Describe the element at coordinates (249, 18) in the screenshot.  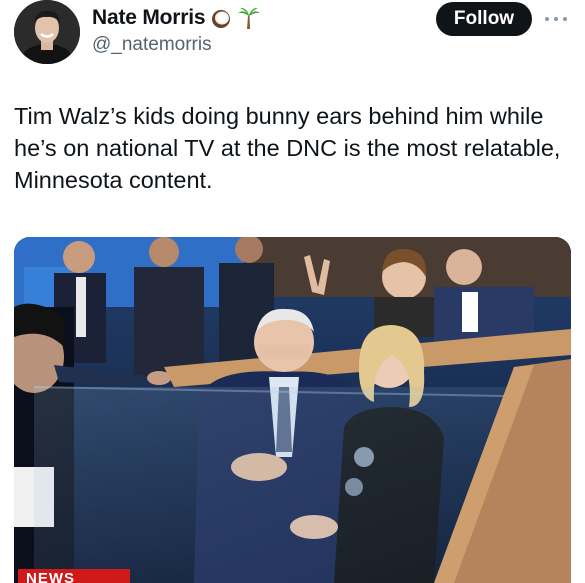
I see `palm-tree-emoji` at that location.